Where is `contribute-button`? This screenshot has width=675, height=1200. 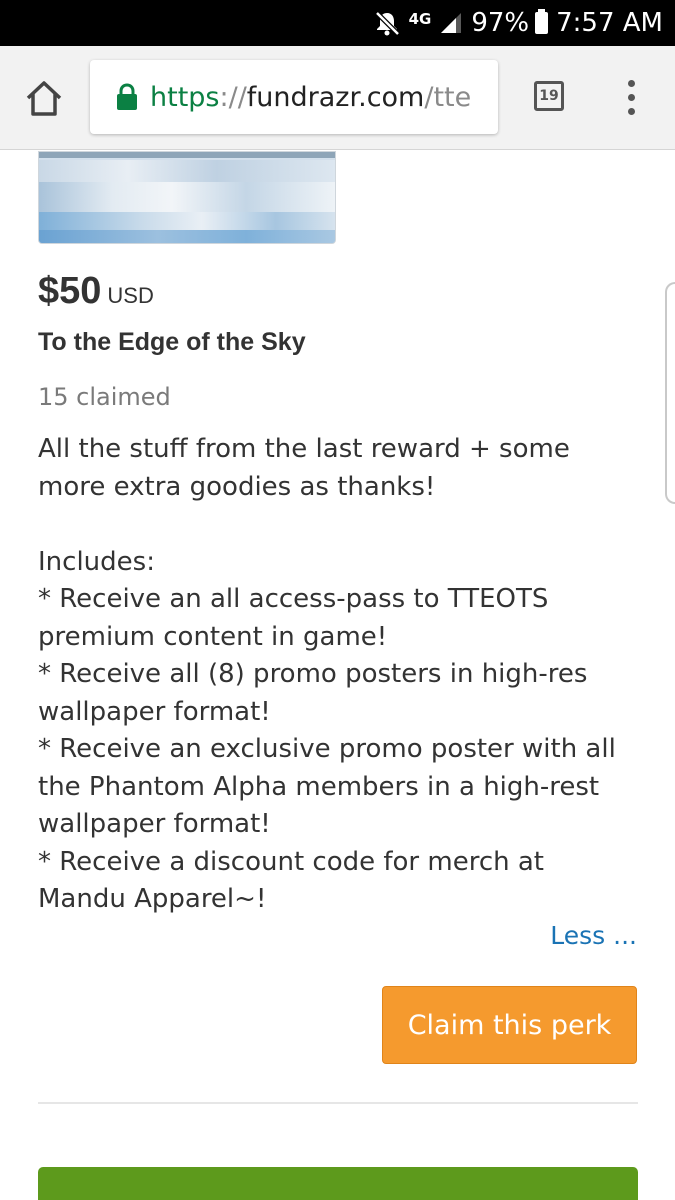 contribute-button is located at coordinates (338, 1183).